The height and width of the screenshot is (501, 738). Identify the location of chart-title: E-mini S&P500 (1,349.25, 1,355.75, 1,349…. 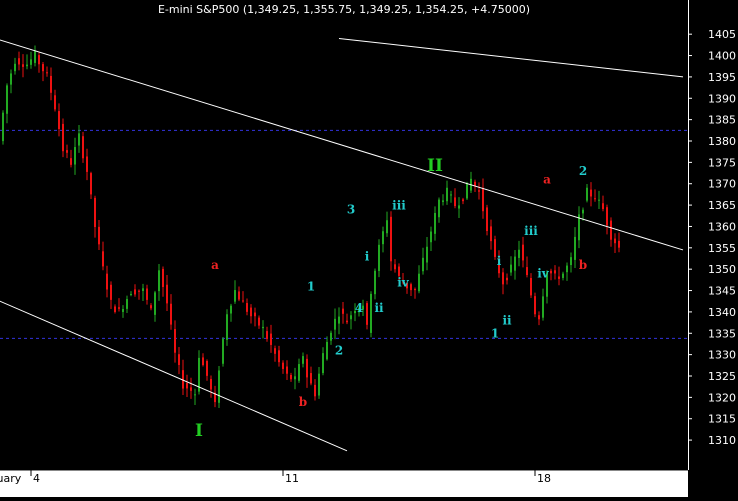
(344, 9).